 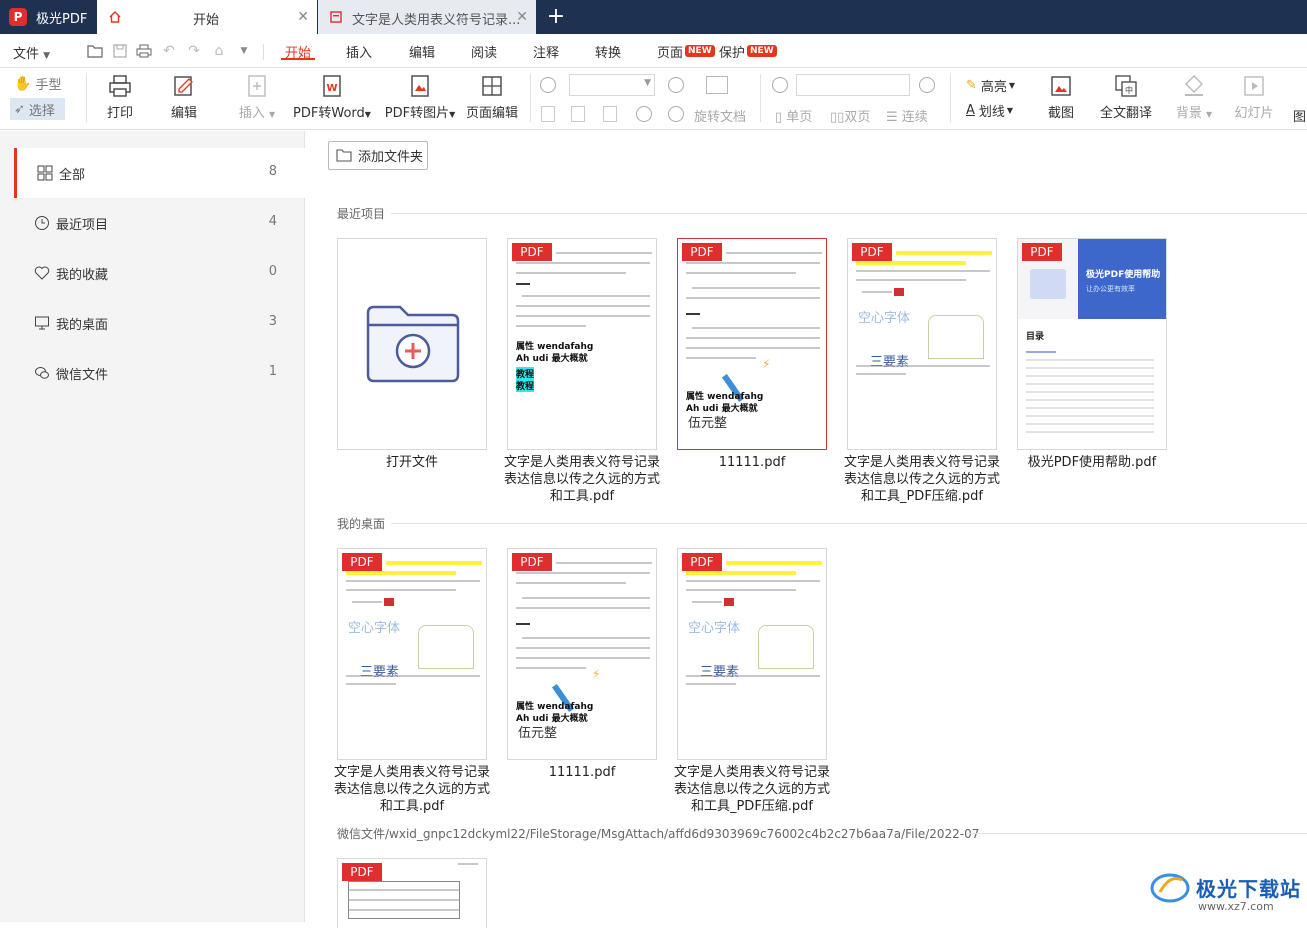 I want to click on new-tab-icon: +, so click(x=556, y=16).